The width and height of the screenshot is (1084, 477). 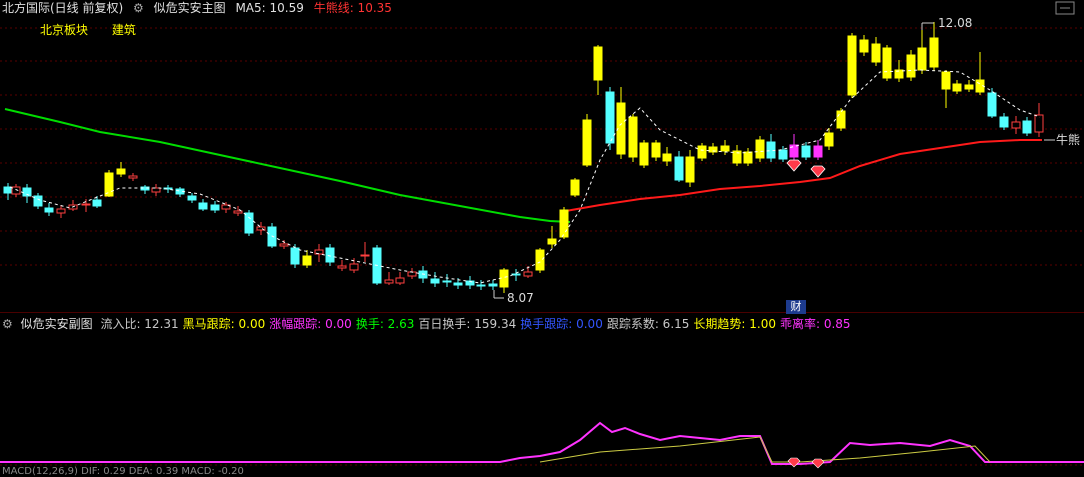 I want to click on sub-item: 涨幅跟踪: 0.00, so click(x=310, y=324).